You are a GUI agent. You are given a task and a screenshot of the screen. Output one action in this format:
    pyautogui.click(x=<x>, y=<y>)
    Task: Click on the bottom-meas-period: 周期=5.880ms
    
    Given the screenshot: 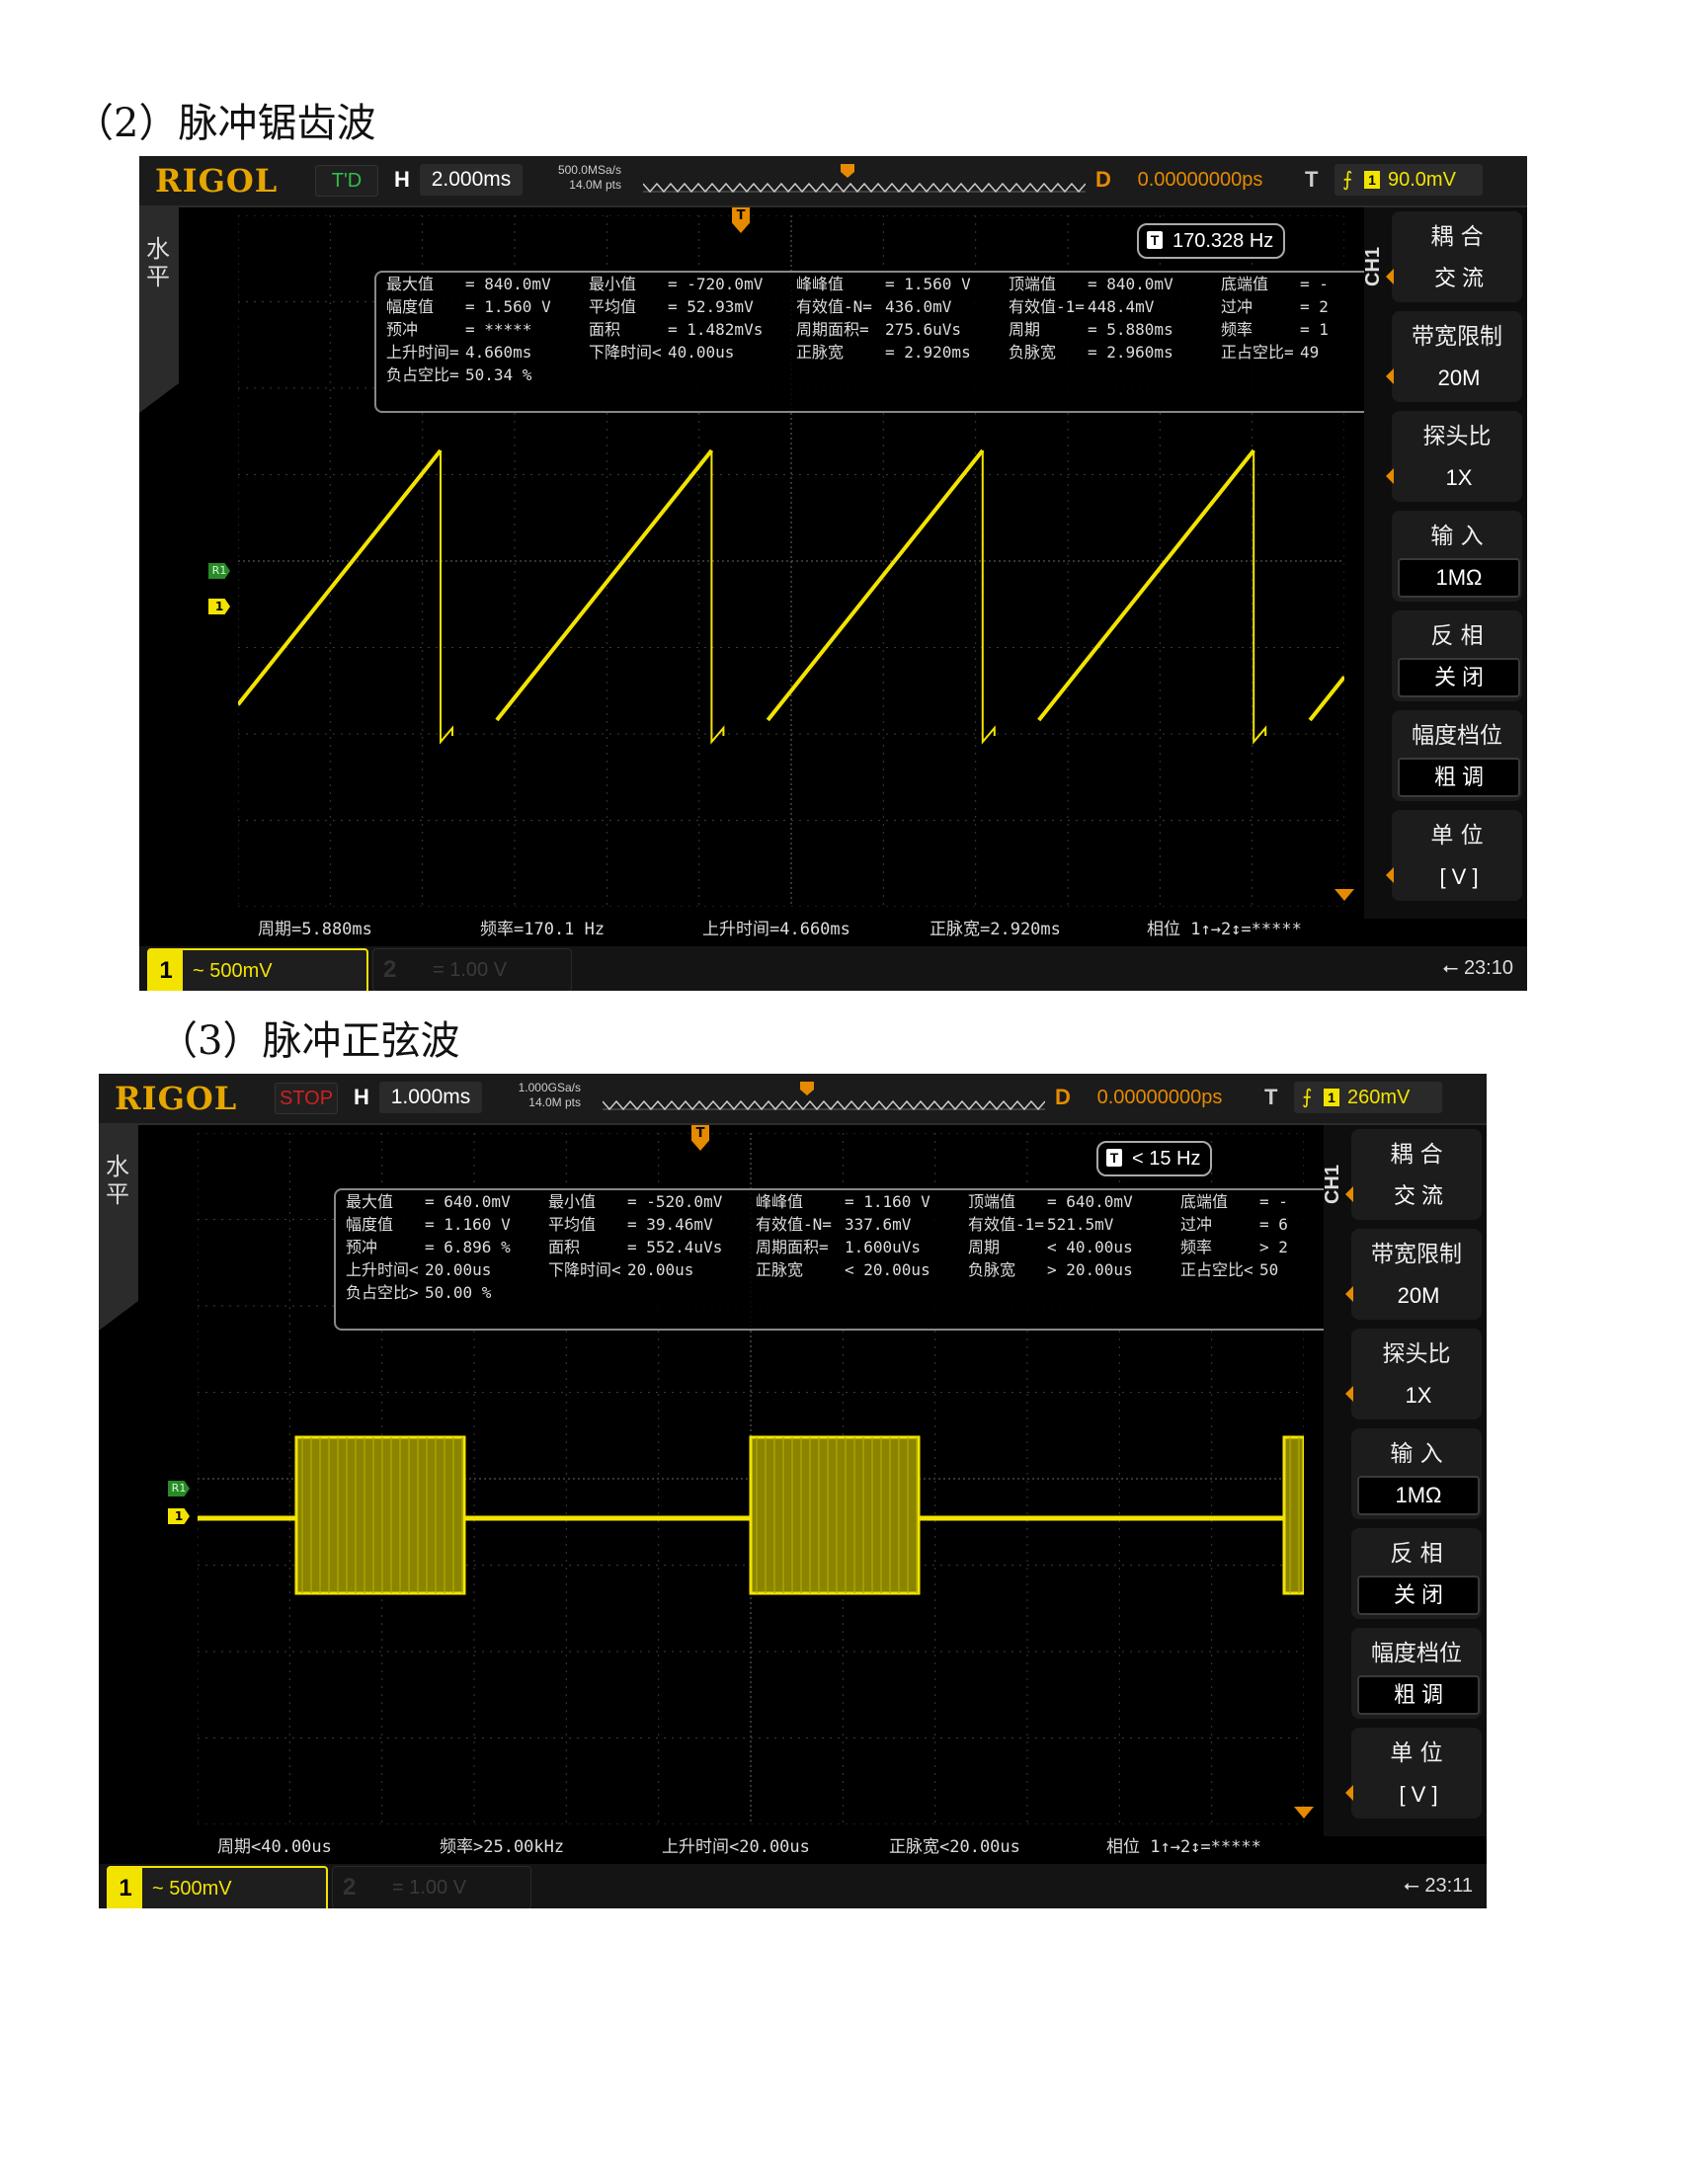 What is the action you would take?
    pyautogui.click(x=315, y=929)
    